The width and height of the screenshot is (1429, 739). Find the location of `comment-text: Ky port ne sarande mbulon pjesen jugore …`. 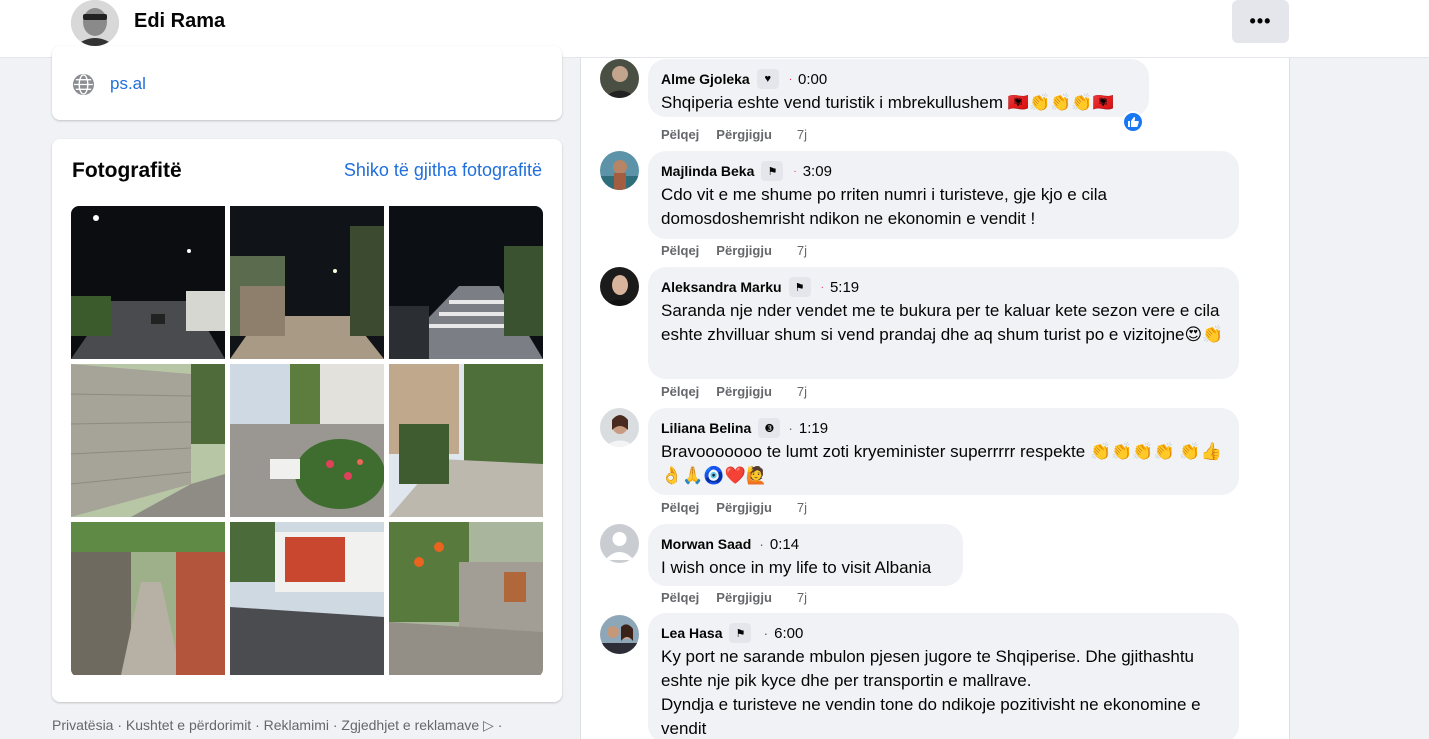

comment-text: Ky port ne sarande mbulon pjesen jugore … is located at coordinates (928, 668).